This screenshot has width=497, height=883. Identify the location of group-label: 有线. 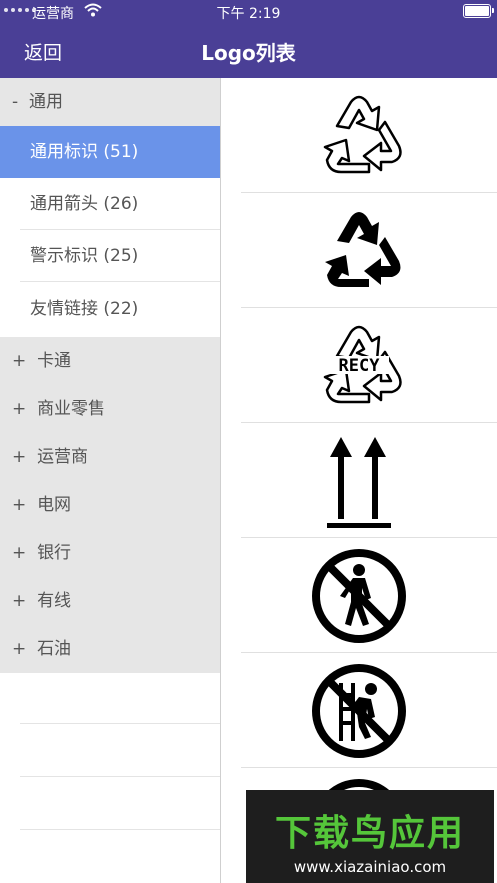
(54, 601).